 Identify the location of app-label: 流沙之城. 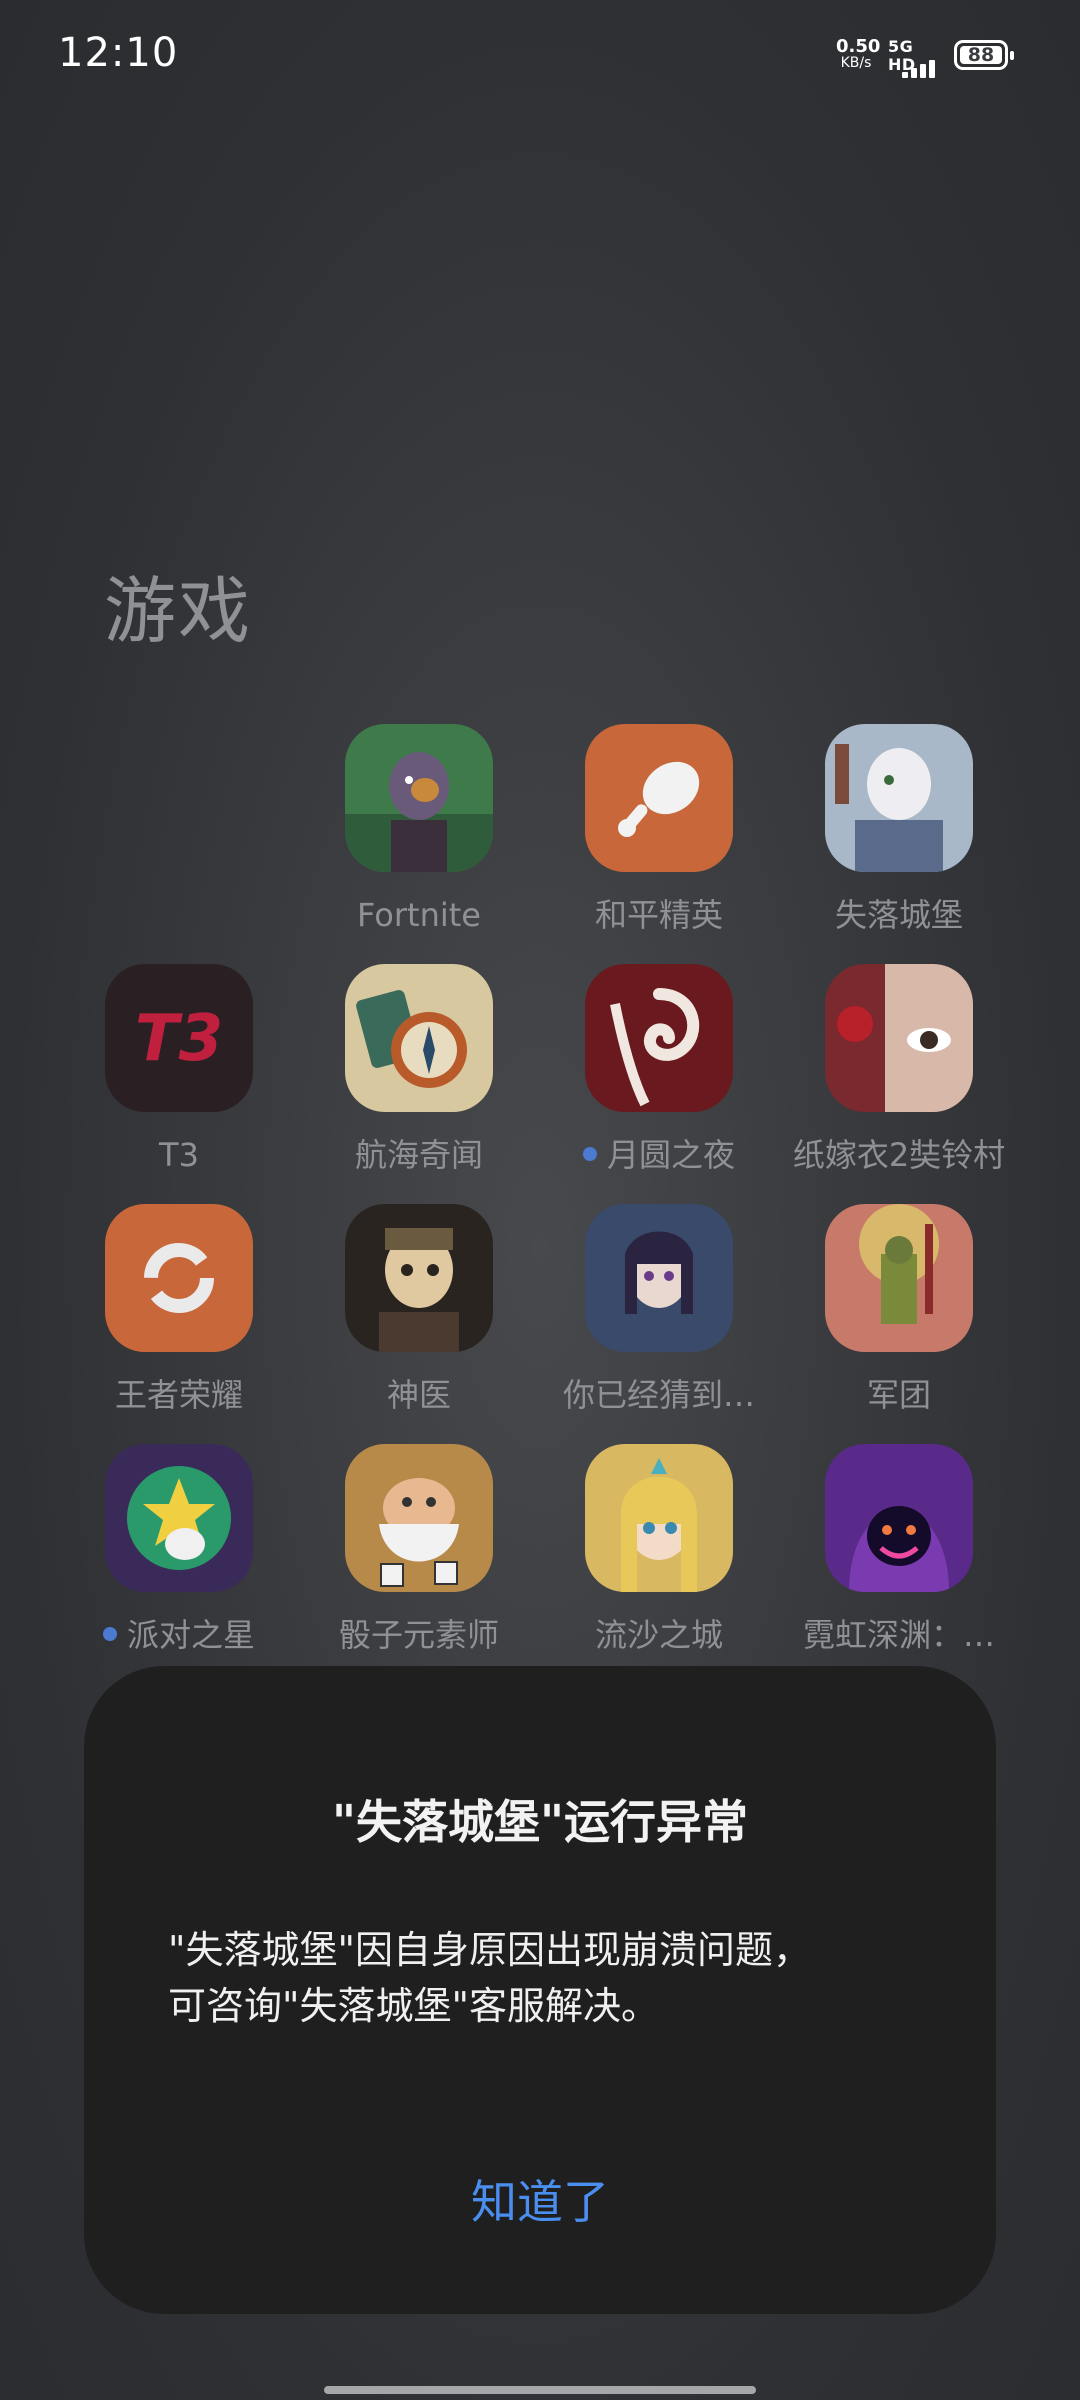
(658, 1635).